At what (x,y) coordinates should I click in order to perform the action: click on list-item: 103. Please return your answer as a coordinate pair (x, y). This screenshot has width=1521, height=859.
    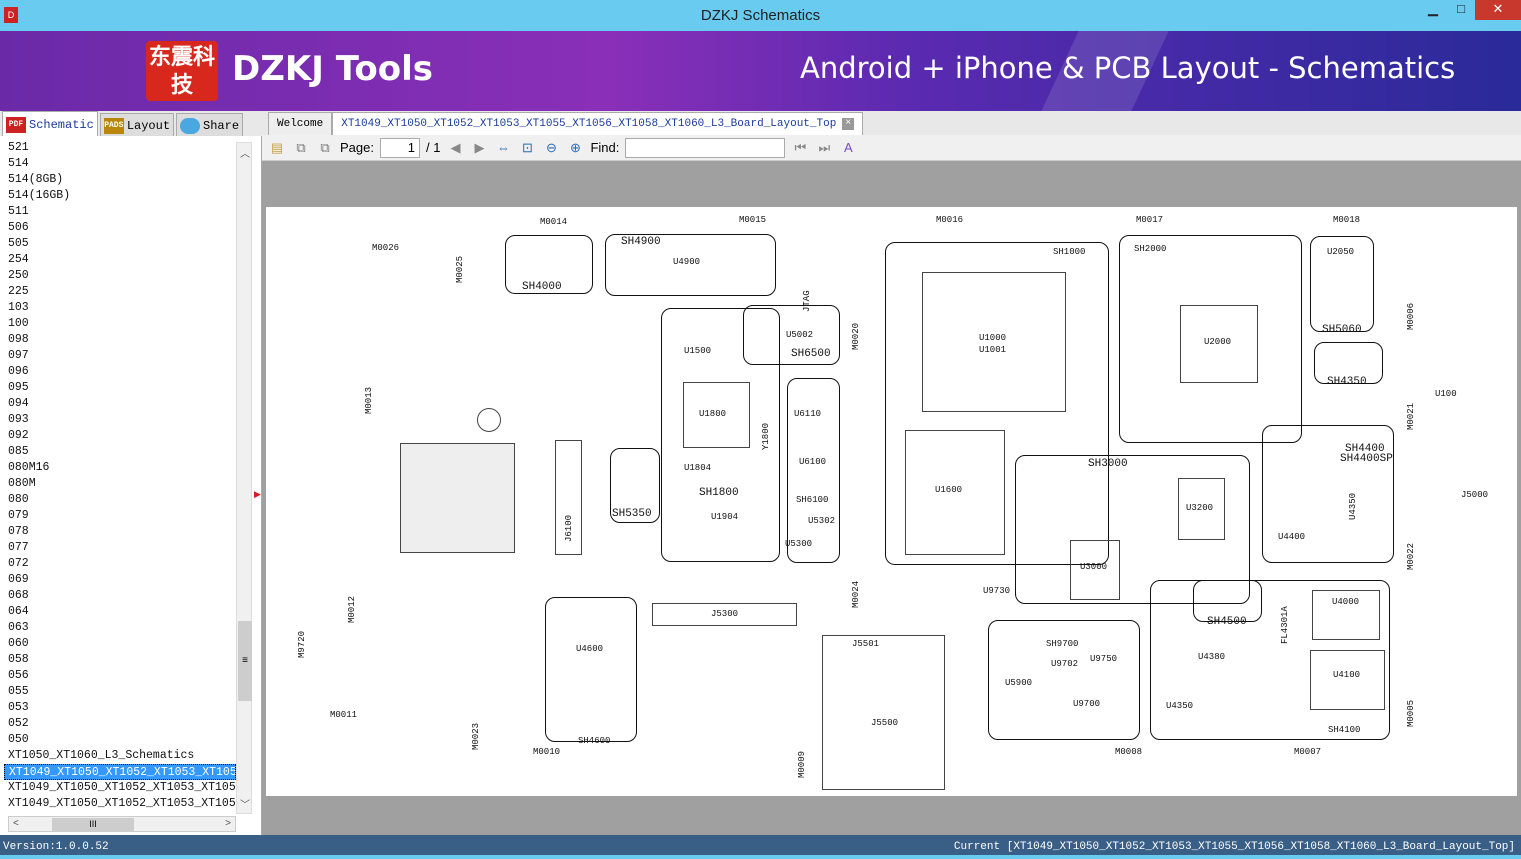
    Looking at the image, I should click on (120, 308).